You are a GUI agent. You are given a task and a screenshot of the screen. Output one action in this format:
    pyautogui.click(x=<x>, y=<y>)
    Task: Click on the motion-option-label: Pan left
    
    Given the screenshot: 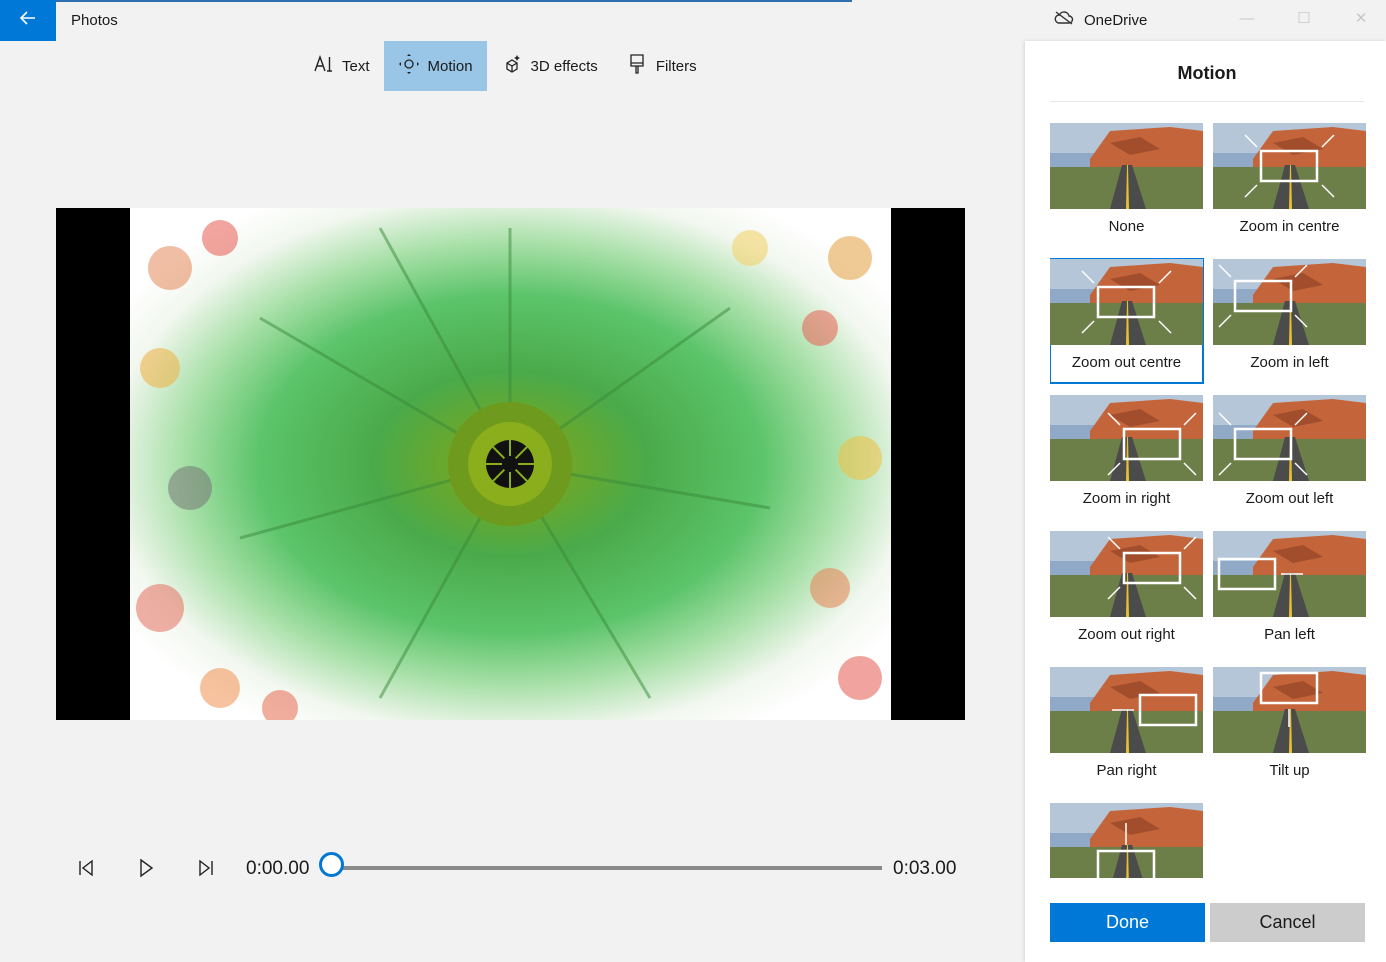 What is the action you would take?
    pyautogui.click(x=1289, y=634)
    